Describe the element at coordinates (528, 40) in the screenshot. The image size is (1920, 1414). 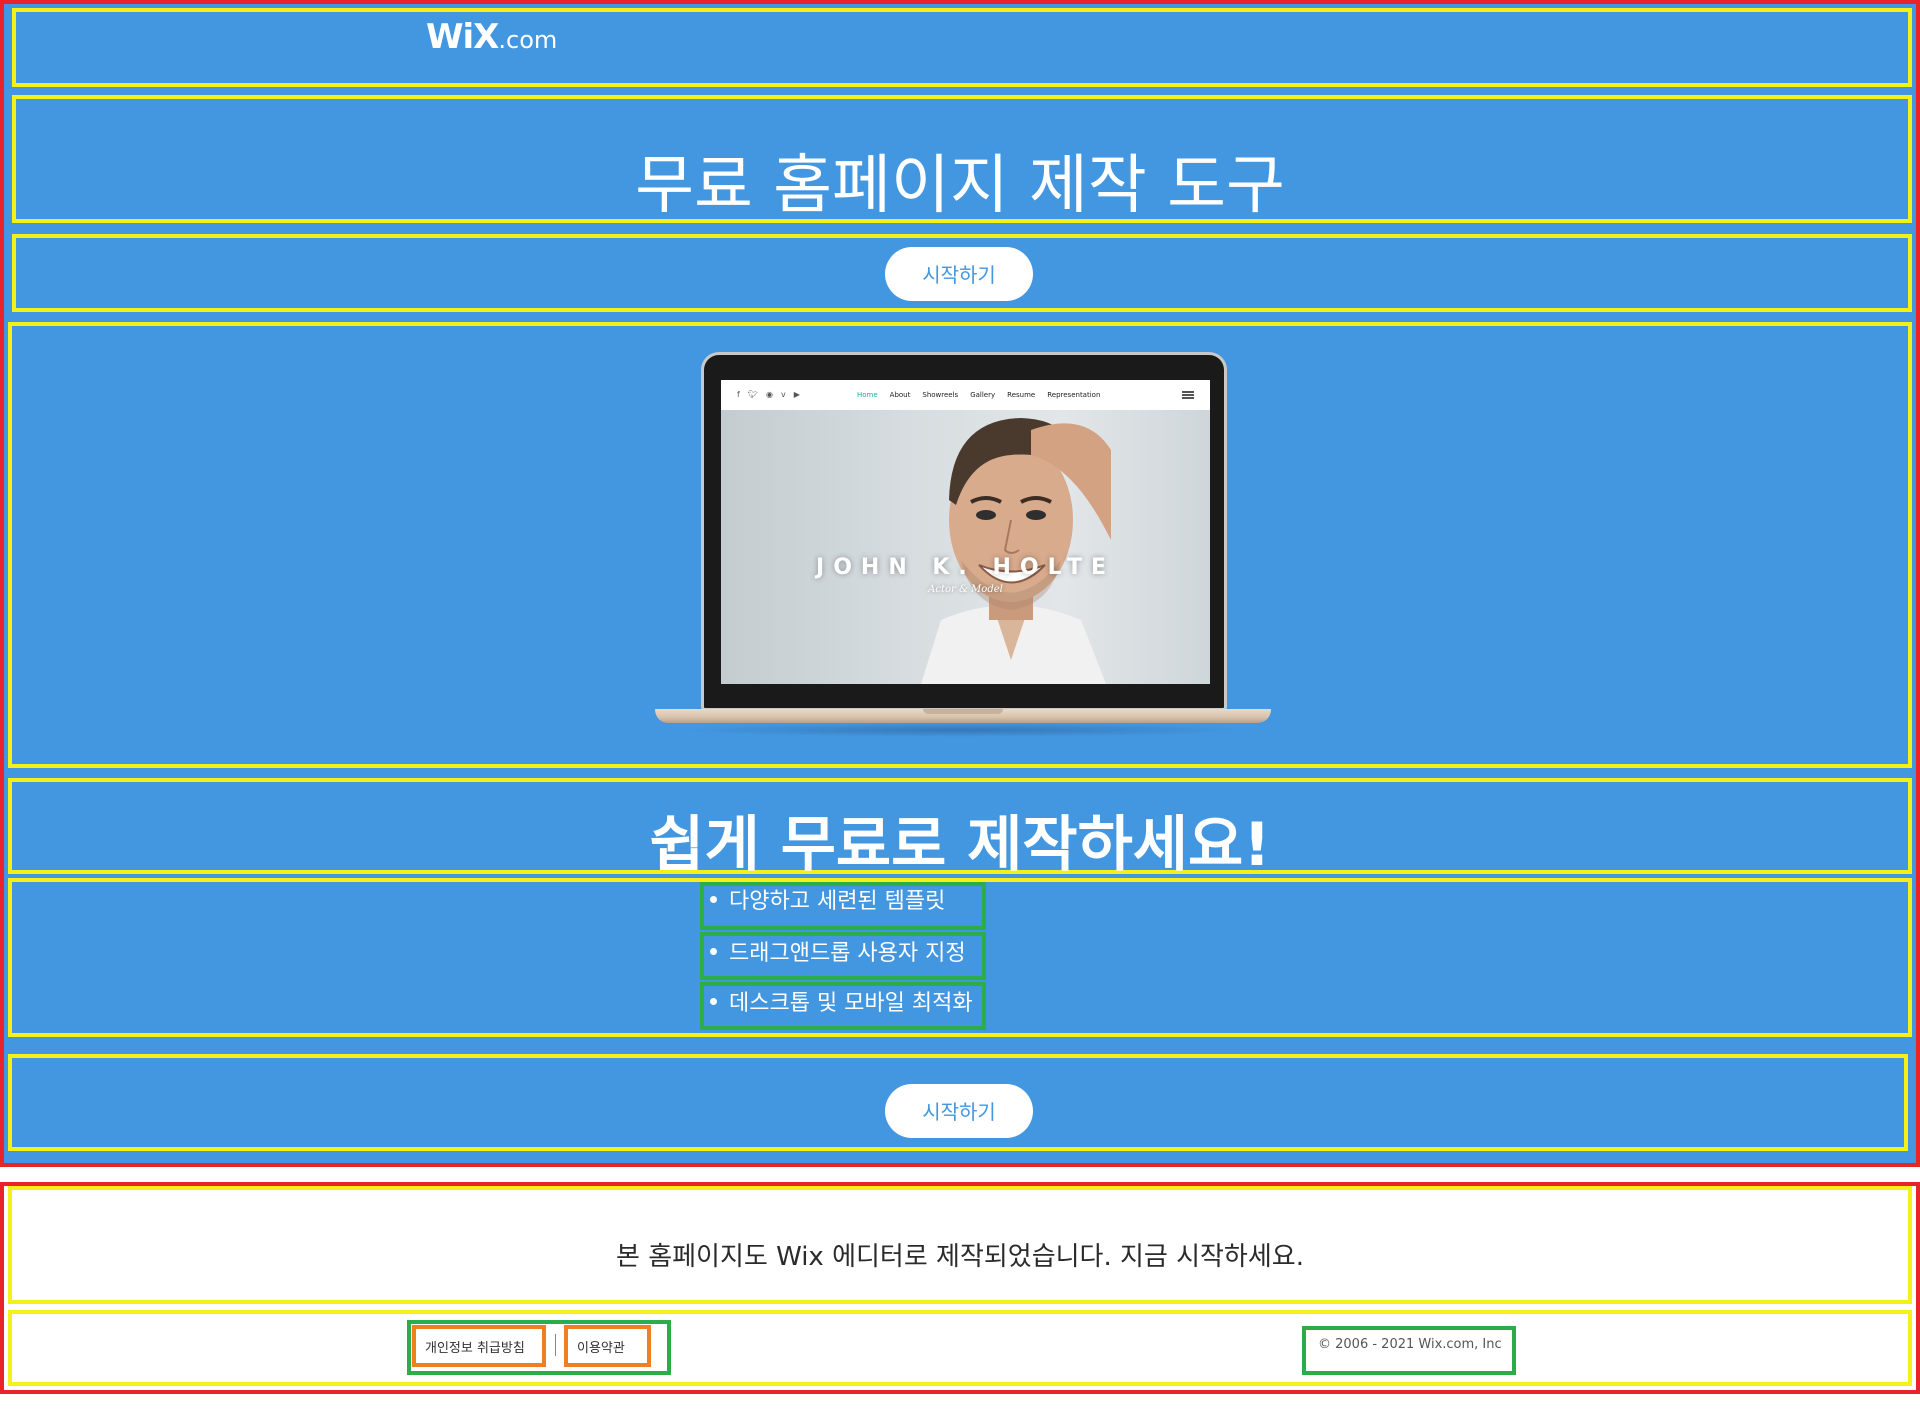
I see `logo-suffix: .com` at that location.